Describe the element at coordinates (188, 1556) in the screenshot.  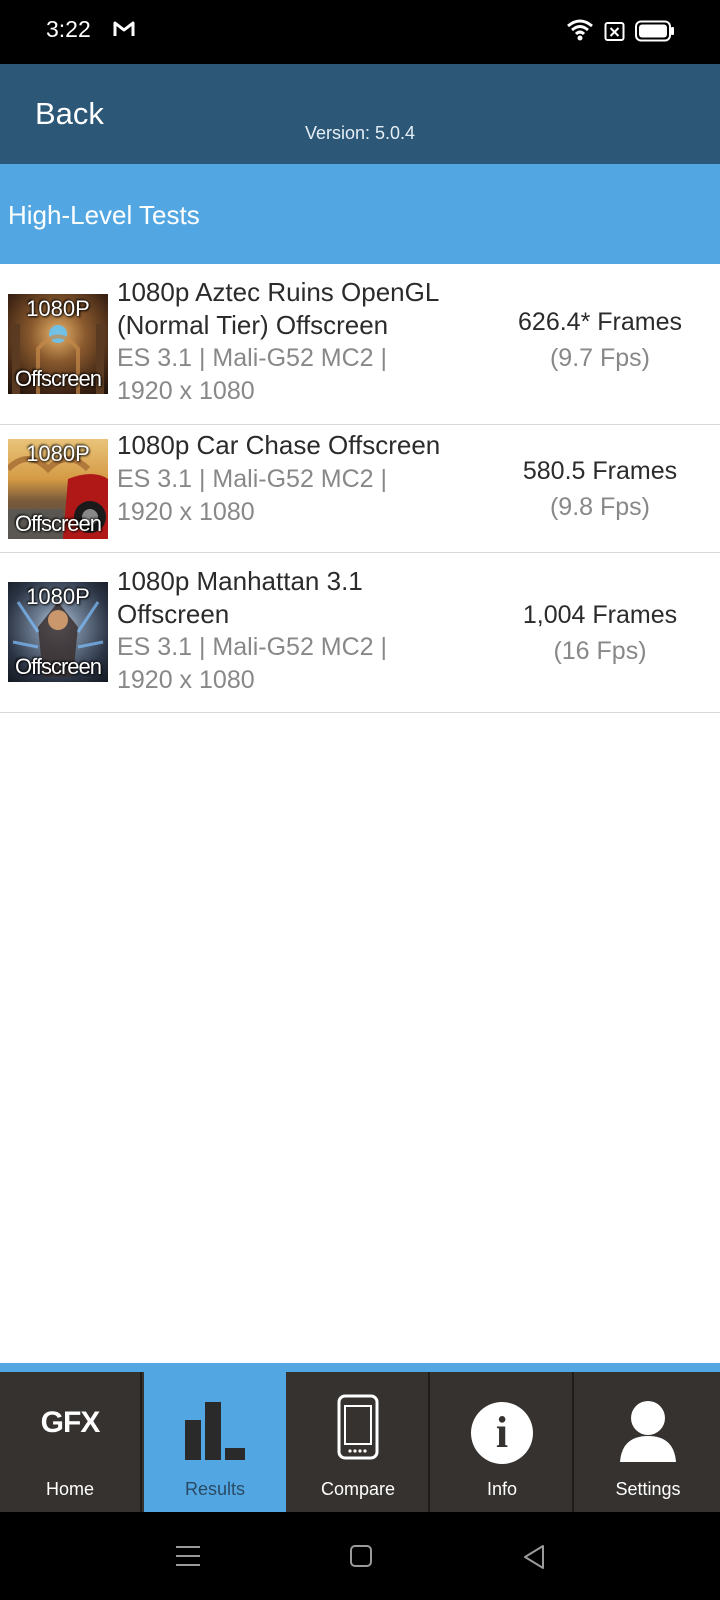
I see `menu-icon` at that location.